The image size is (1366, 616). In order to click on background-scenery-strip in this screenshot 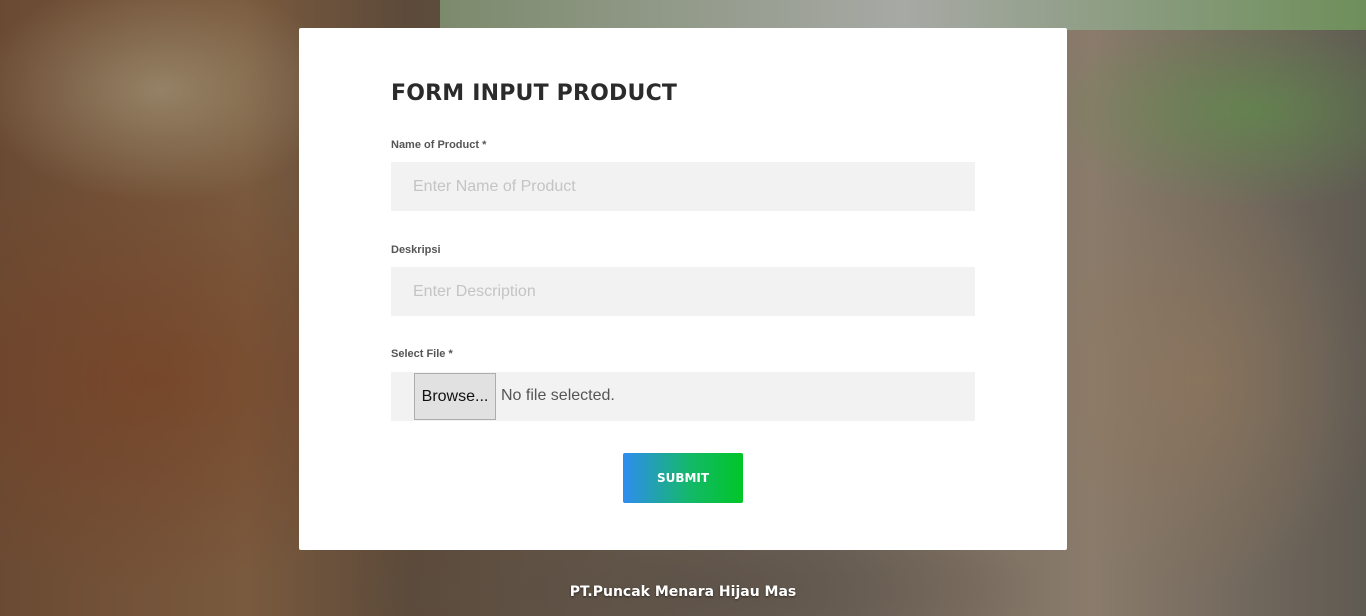, I will do `click(903, 15)`.